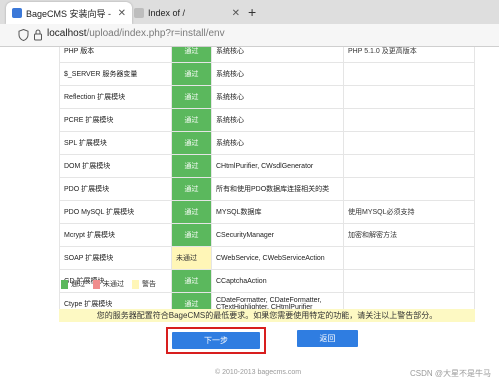  Describe the element at coordinates (67, 33) in the screenshot. I see `url-host: localhost` at that location.